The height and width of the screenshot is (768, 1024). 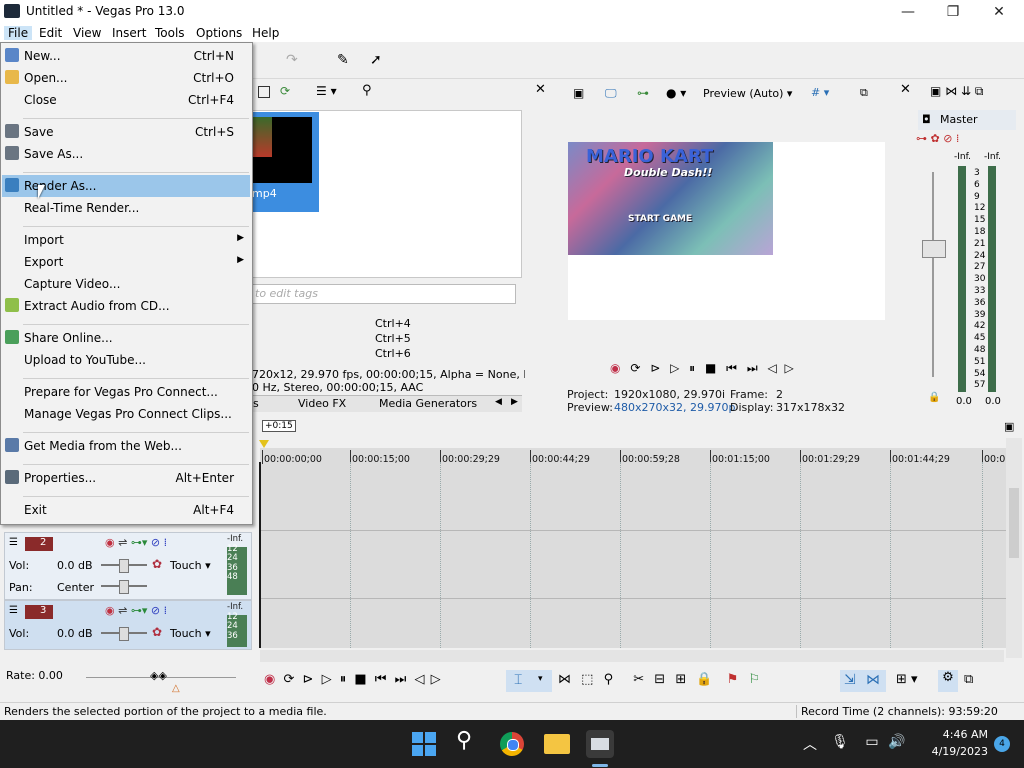 What do you see at coordinates (126, 132) in the screenshot?
I see `file-menu-item-save: Save Ctrl+S` at bounding box center [126, 132].